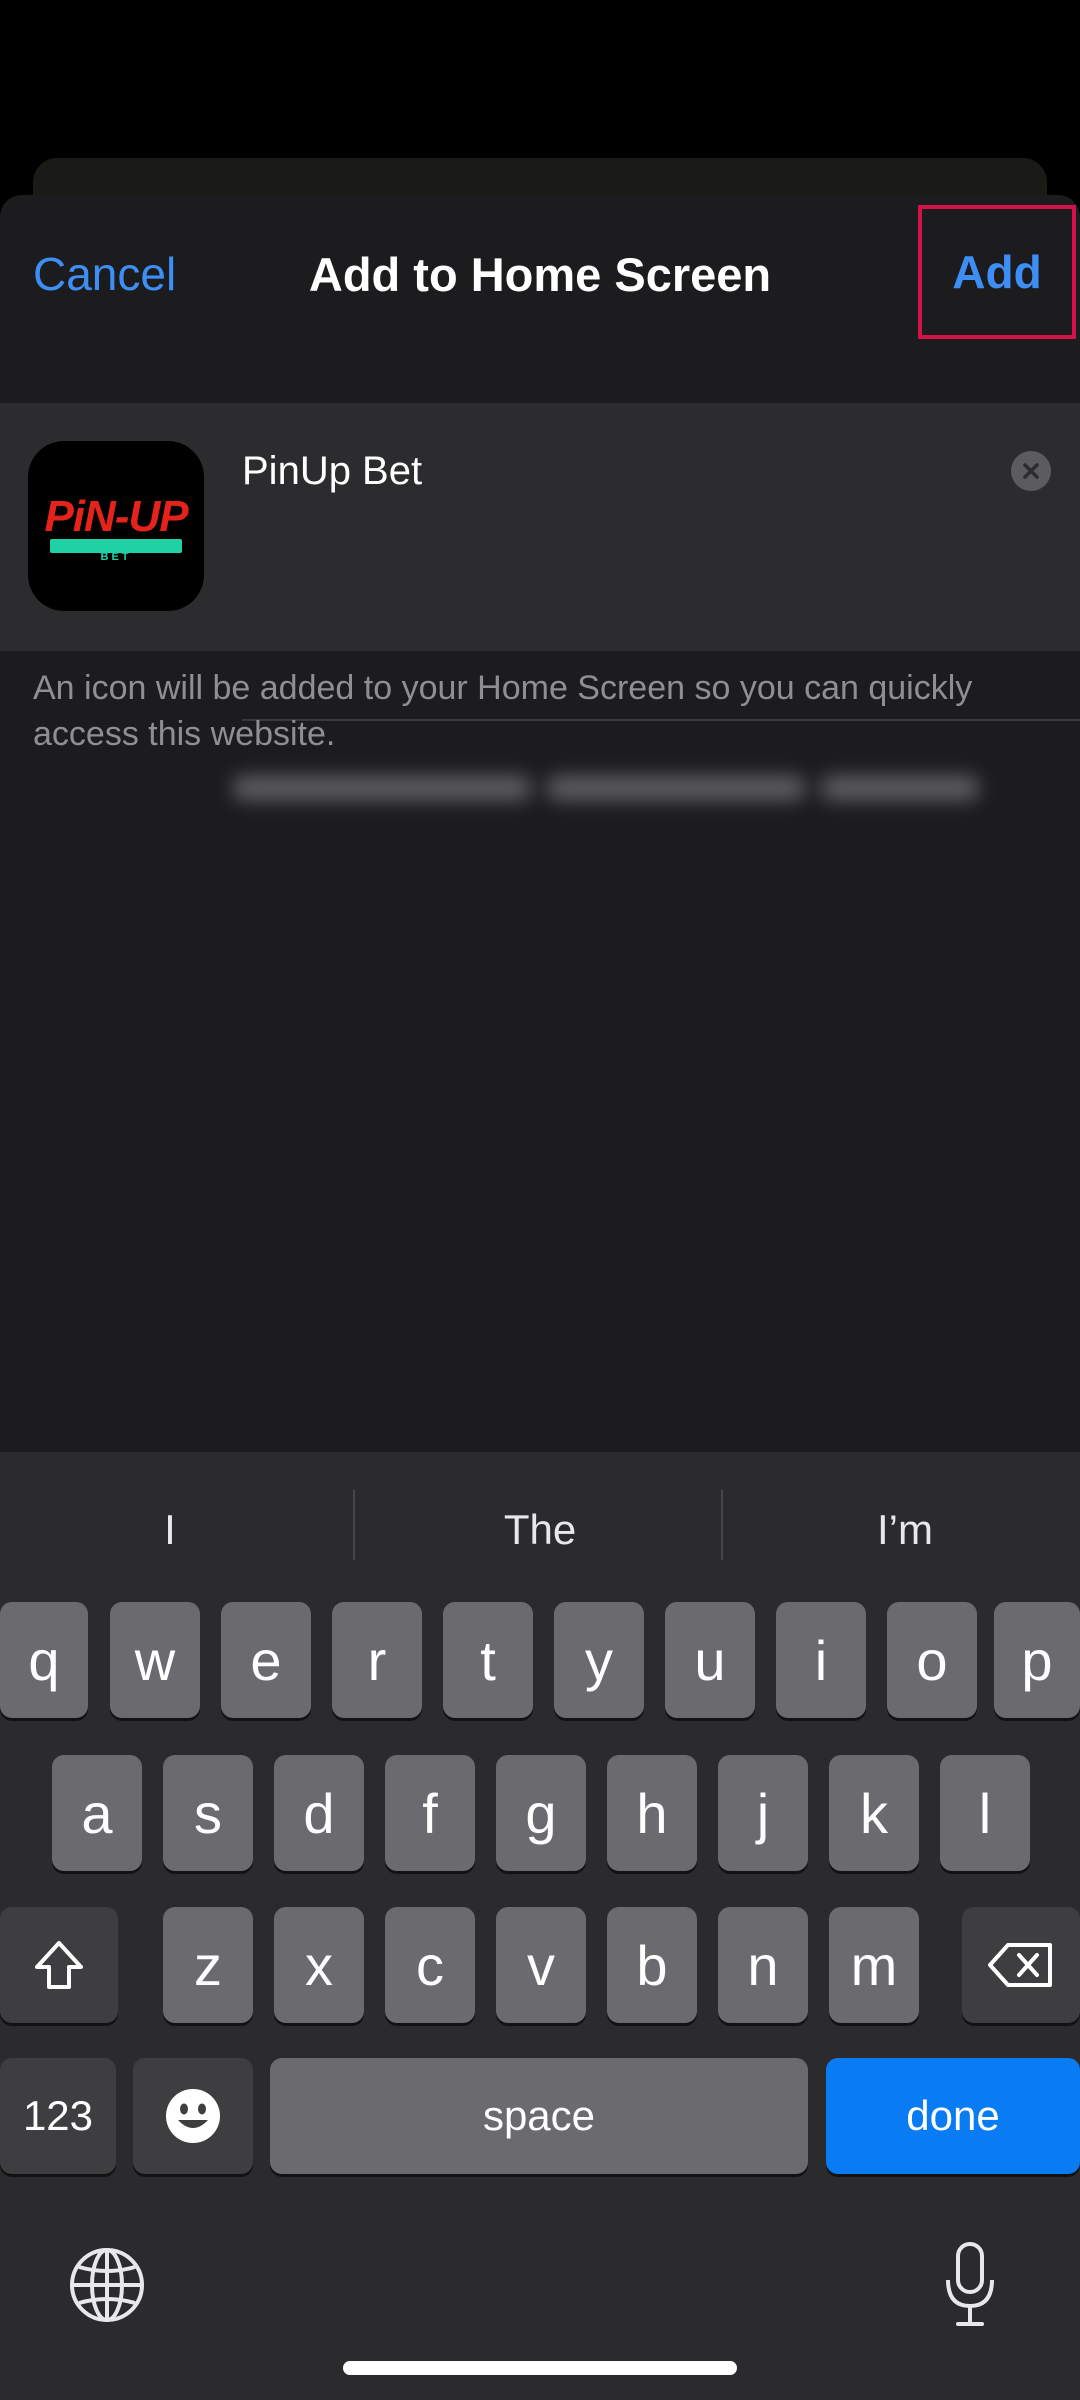  What do you see at coordinates (540, 2368) in the screenshot?
I see `home-indicator` at bounding box center [540, 2368].